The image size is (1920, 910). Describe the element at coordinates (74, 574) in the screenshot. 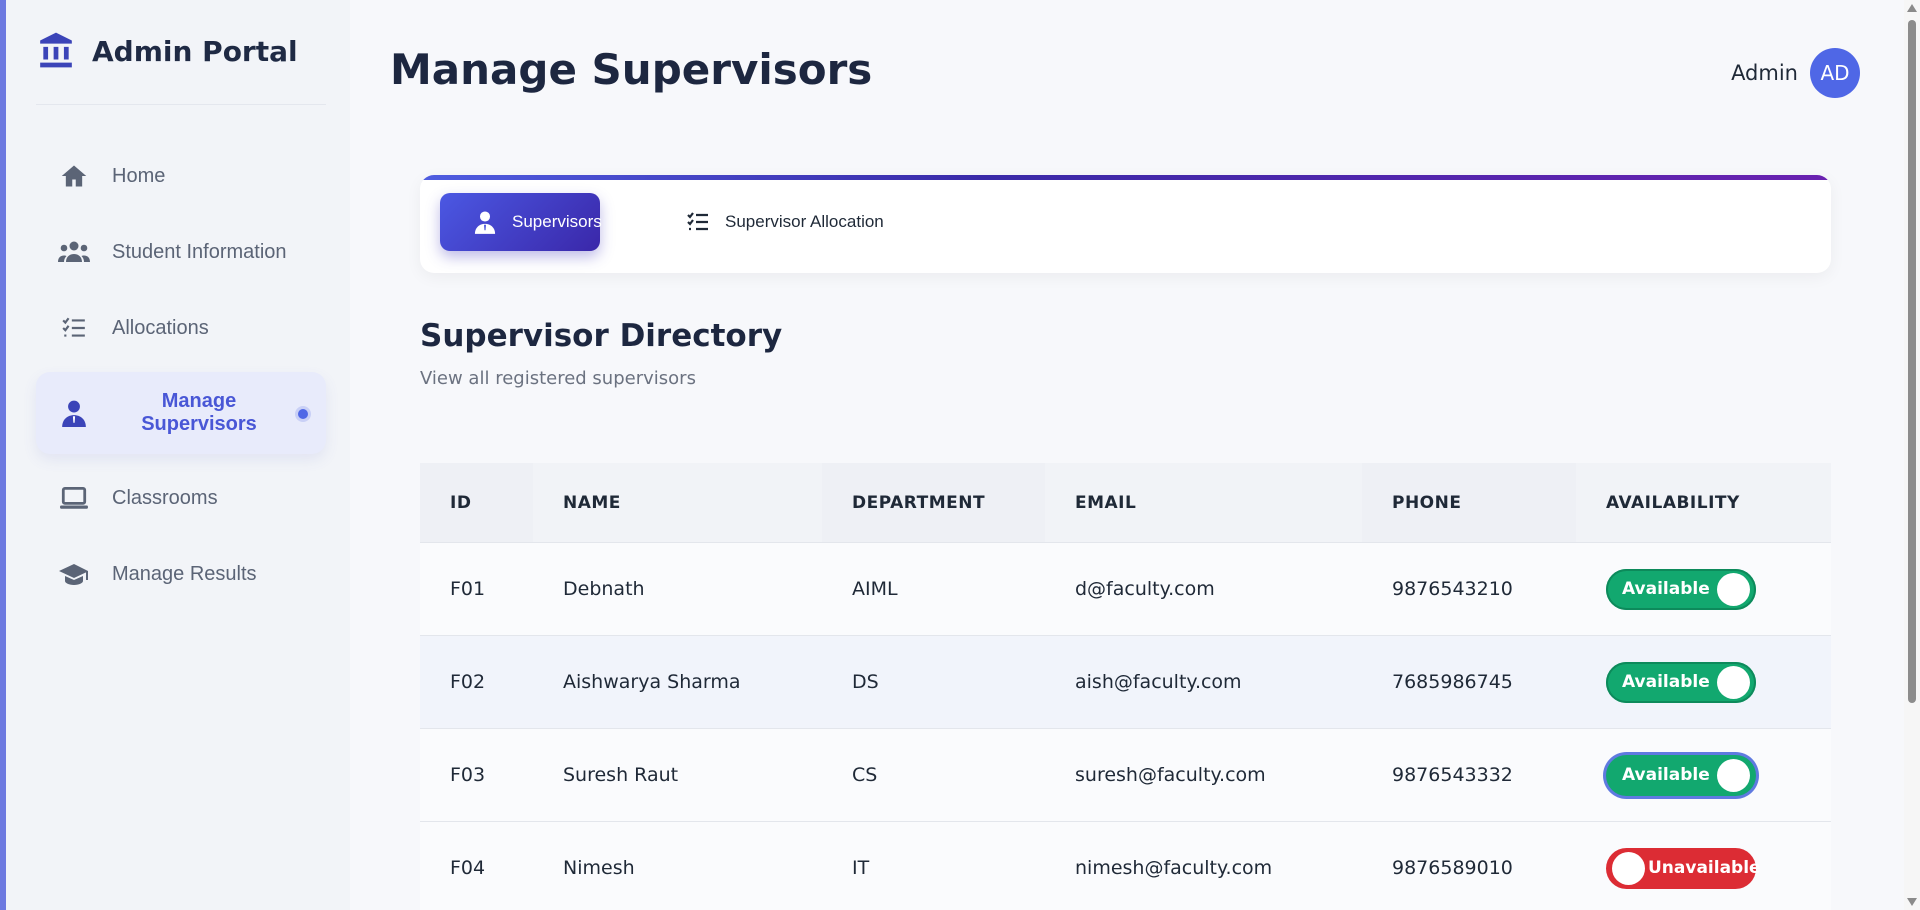

I see `graduation-cap-icon` at that location.